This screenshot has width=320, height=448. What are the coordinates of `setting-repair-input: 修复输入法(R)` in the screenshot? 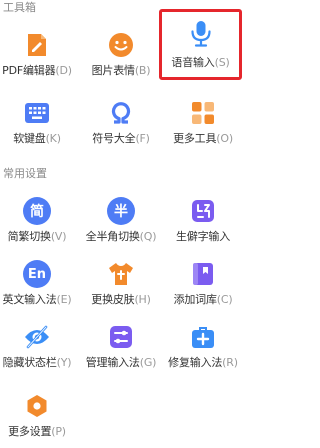 It's located at (203, 347).